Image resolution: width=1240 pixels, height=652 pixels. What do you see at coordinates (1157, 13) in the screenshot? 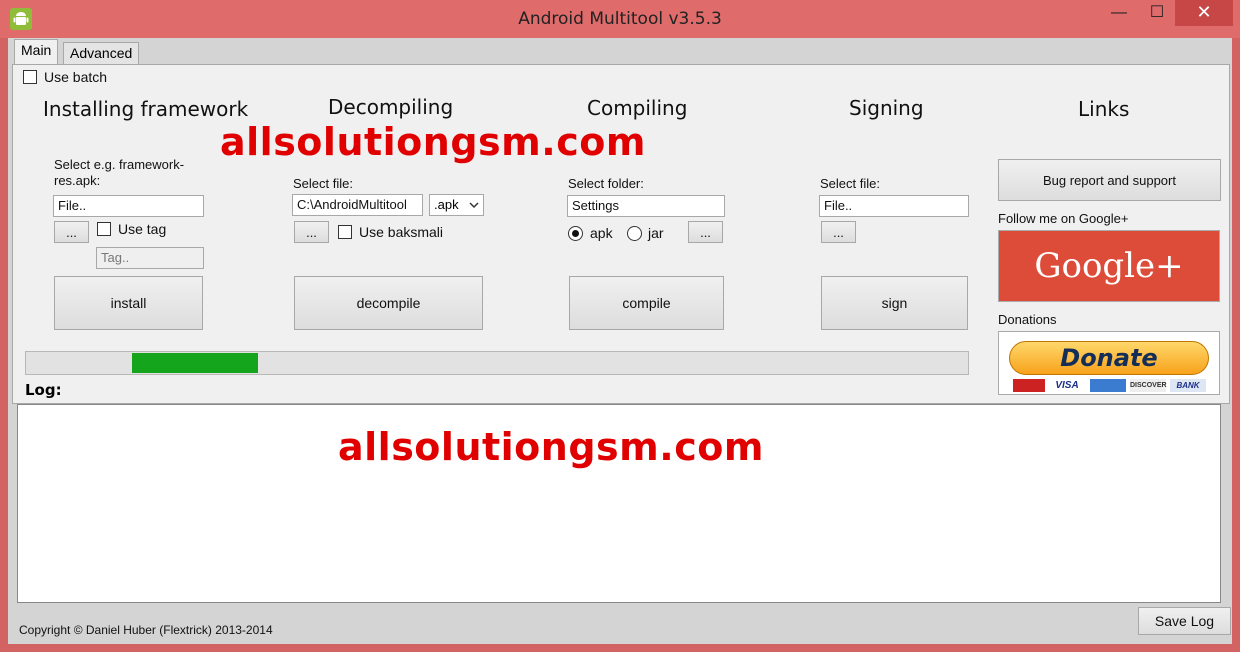
I see `maximize-button: ☐` at bounding box center [1157, 13].